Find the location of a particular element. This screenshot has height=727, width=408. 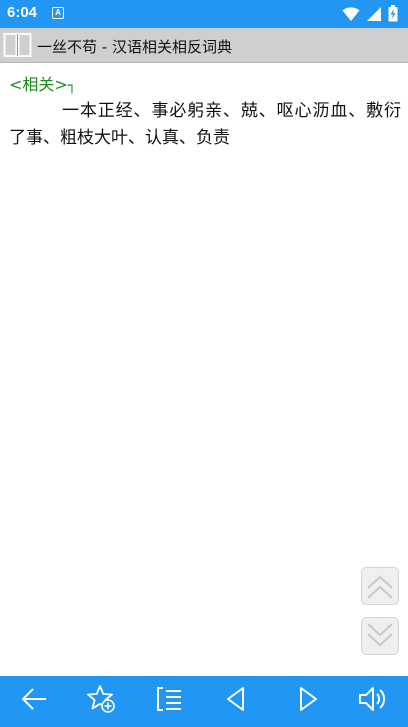

status-icons is located at coordinates (370, 15).